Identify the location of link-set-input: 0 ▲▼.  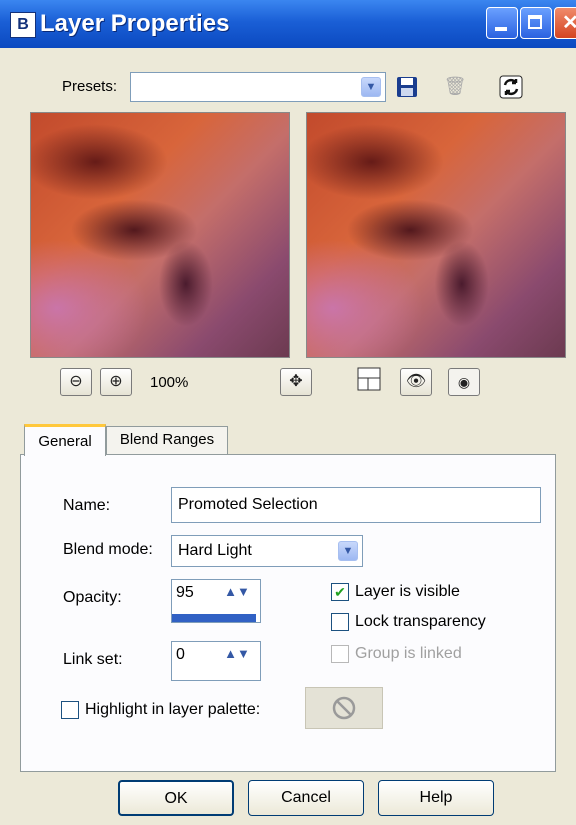
(216, 661).